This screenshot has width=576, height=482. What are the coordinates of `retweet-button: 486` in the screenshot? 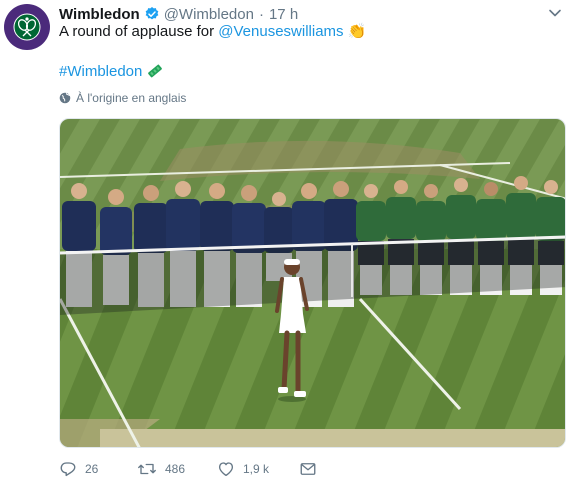 It's located at (177, 469).